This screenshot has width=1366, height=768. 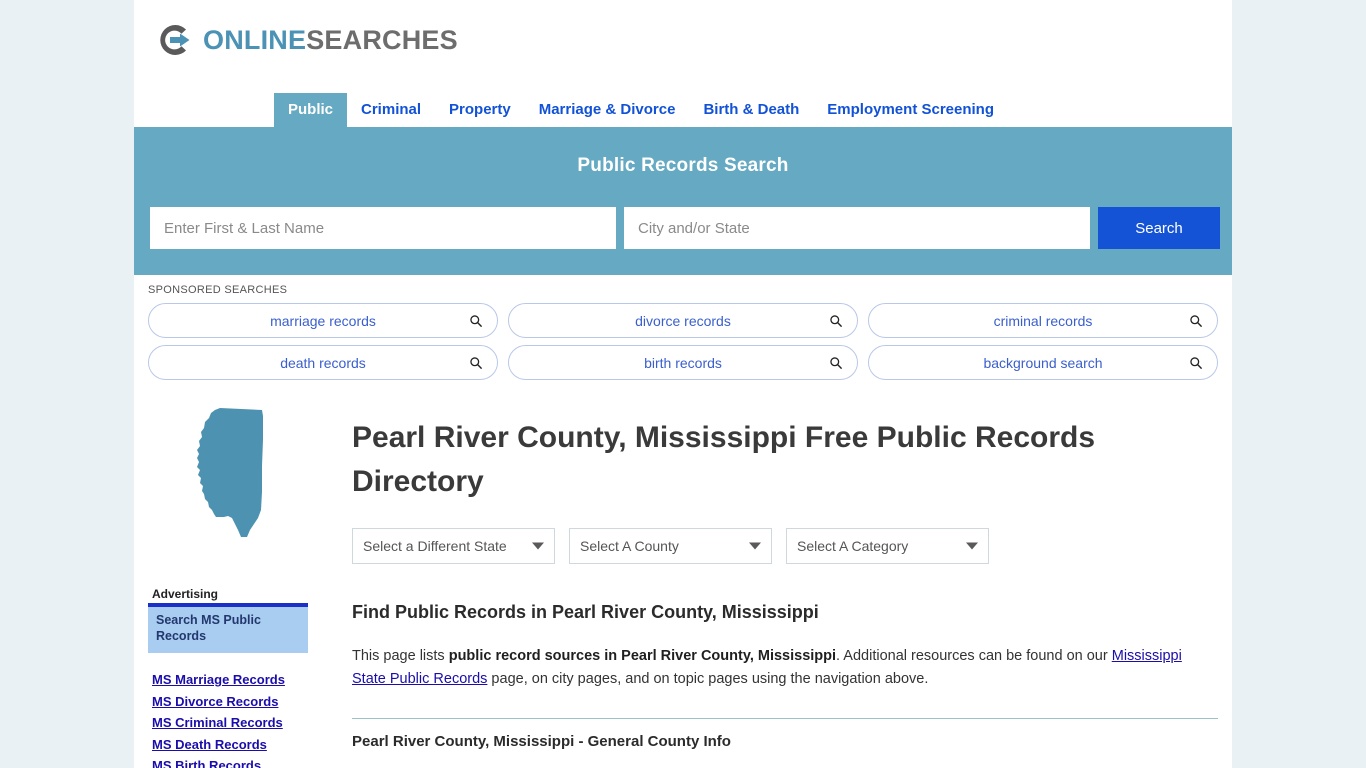 I want to click on sponsored-pill-label: birth records, so click(x=683, y=362).